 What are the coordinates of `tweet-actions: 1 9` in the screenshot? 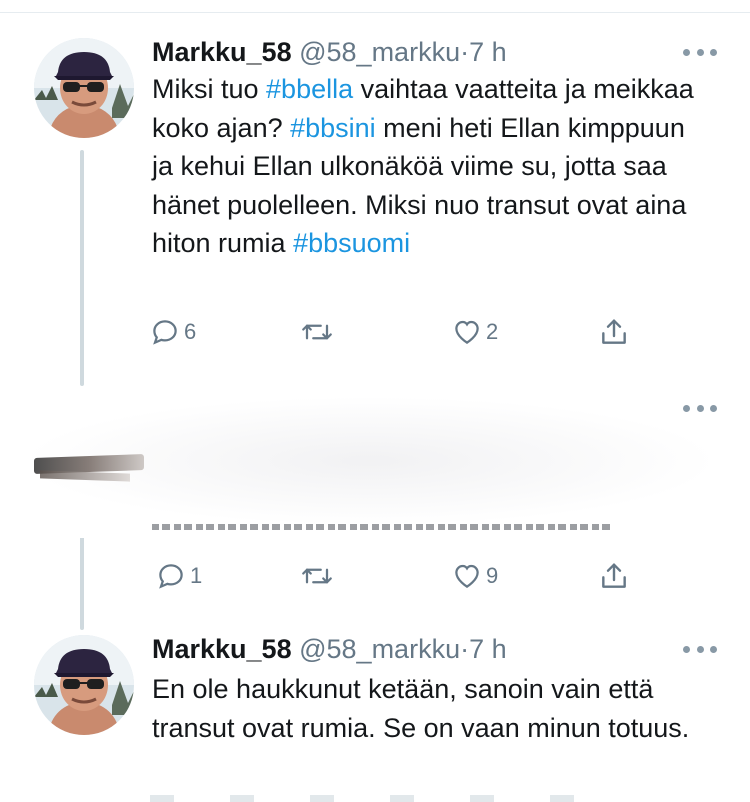 It's located at (400, 576).